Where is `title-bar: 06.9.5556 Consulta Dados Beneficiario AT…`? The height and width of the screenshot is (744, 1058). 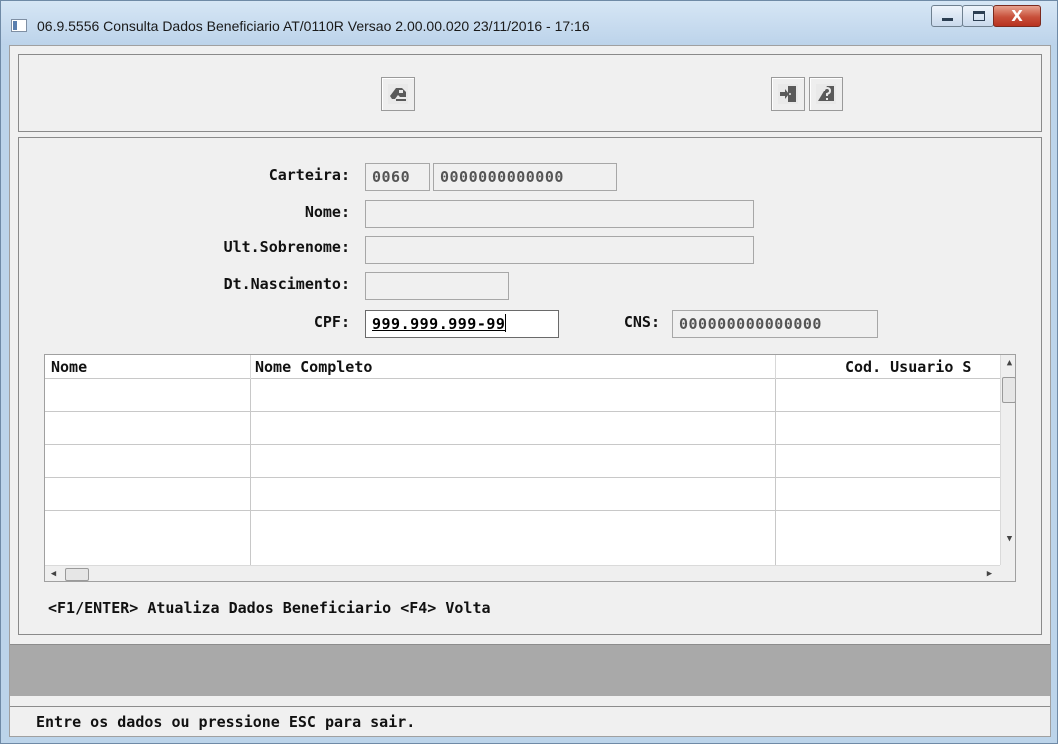
title-bar: 06.9.5556 Consulta Dados Beneficiario AT… is located at coordinates (529, 23).